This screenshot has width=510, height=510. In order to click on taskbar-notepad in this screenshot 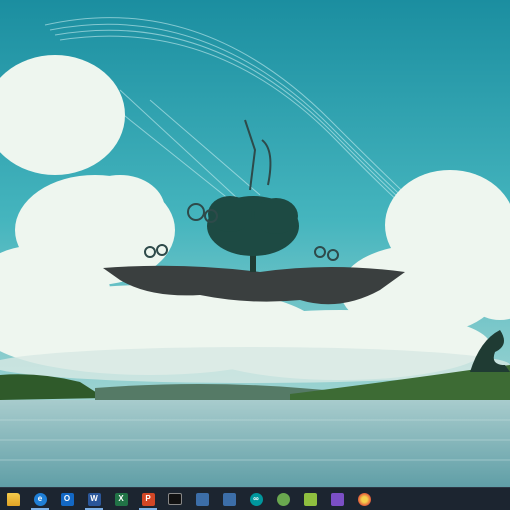, I will do `click(310, 499)`.